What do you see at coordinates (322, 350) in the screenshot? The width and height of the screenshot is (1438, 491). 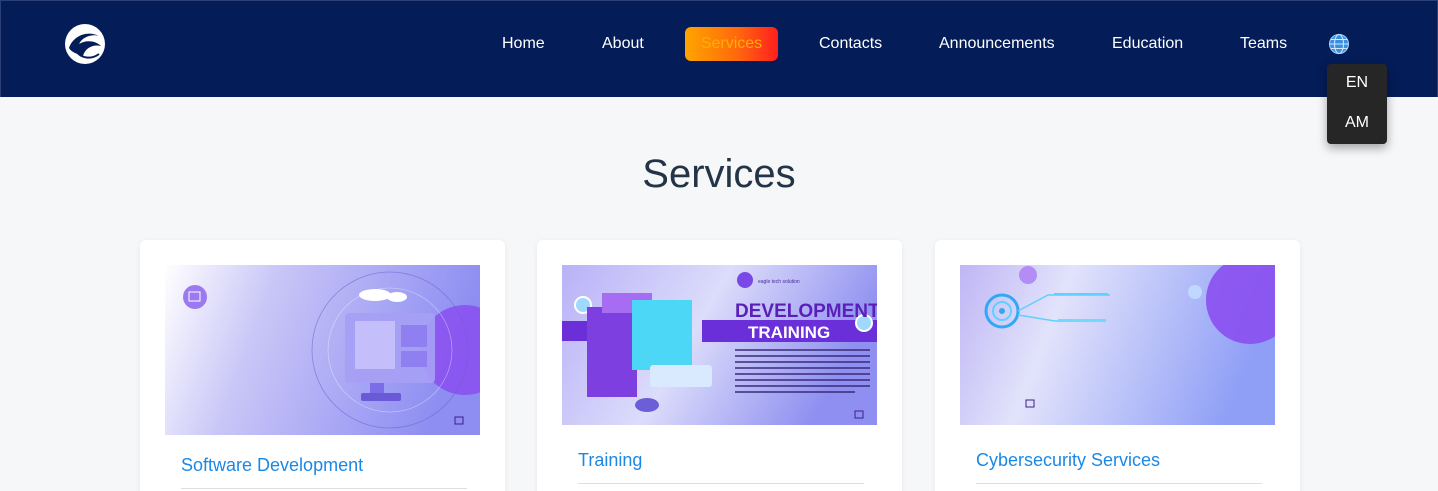 I see `monitor-illustration` at bounding box center [322, 350].